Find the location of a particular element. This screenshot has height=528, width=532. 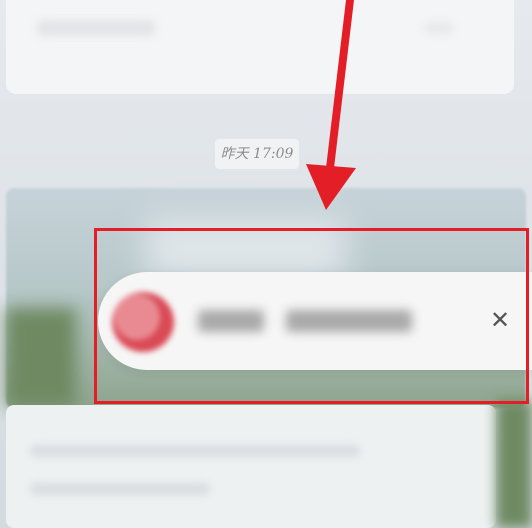

message-timestamp: 昨天 17:09 is located at coordinates (257, 154).